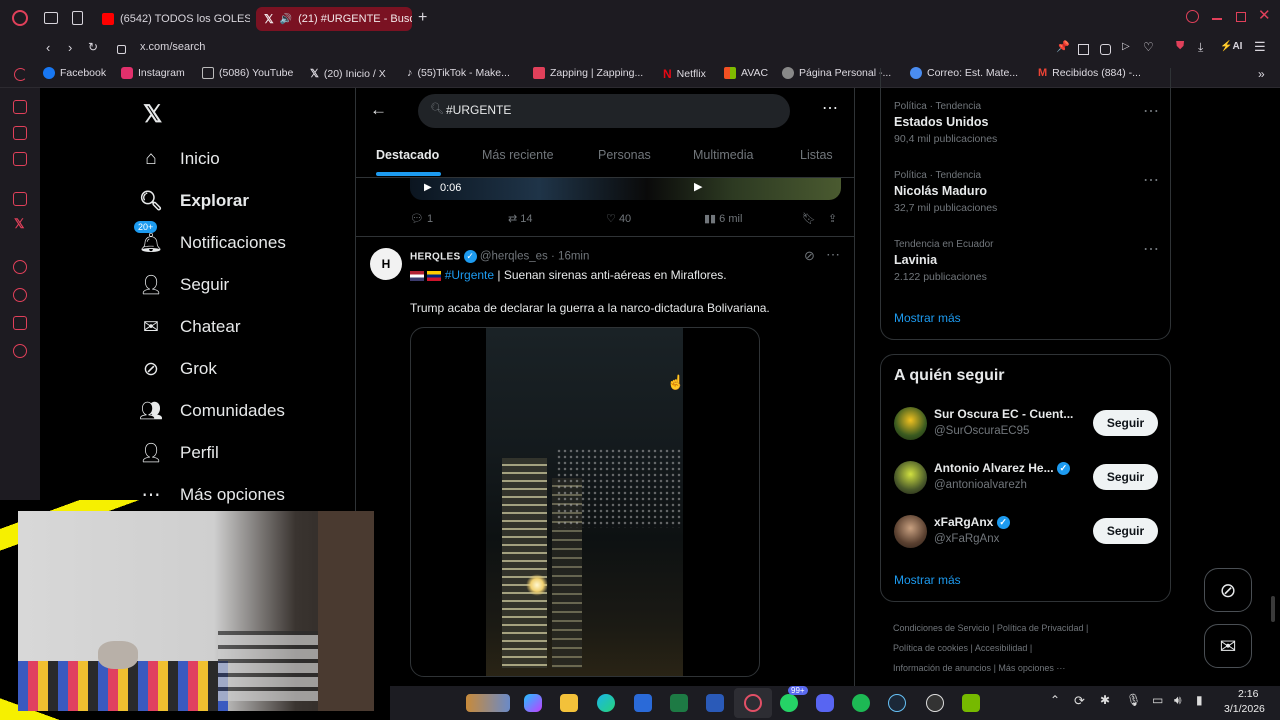  What do you see at coordinates (1261, 74) in the screenshot?
I see `chevron-right-icon: »` at bounding box center [1261, 74].